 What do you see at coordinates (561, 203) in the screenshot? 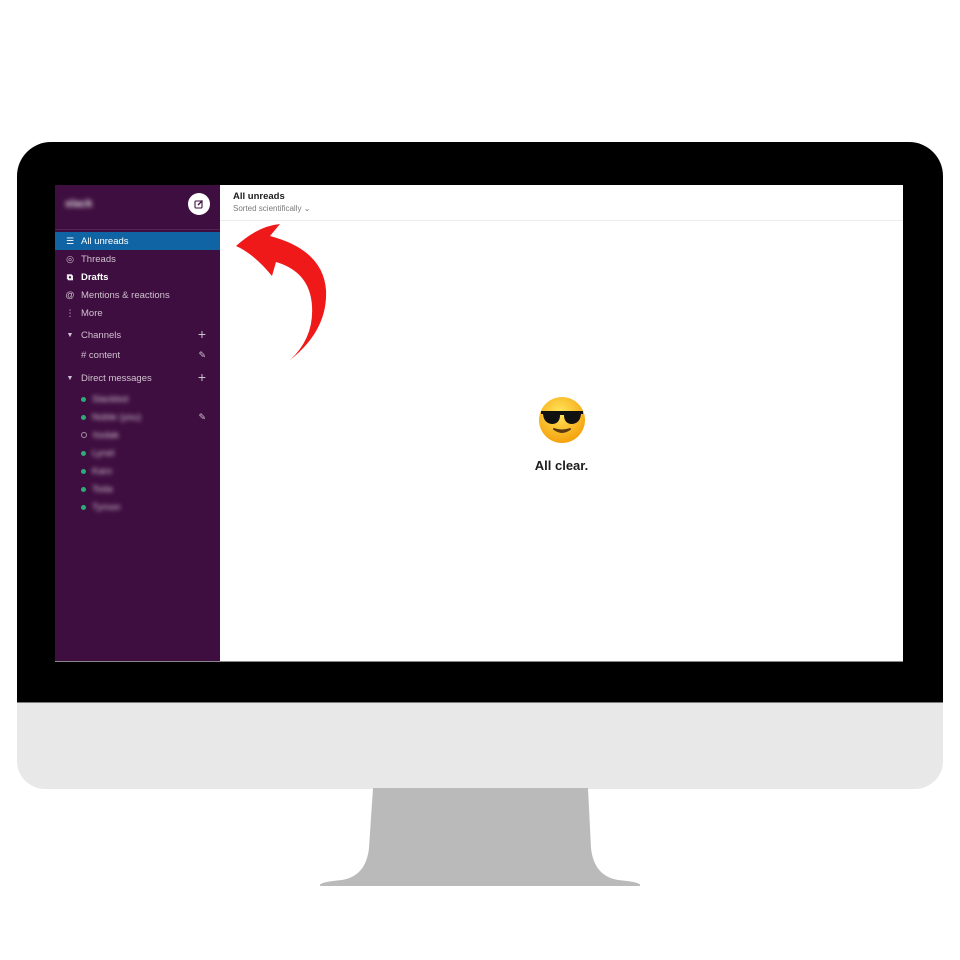
I see `main-header: All unreads Sorted scientifically ⌄` at bounding box center [561, 203].